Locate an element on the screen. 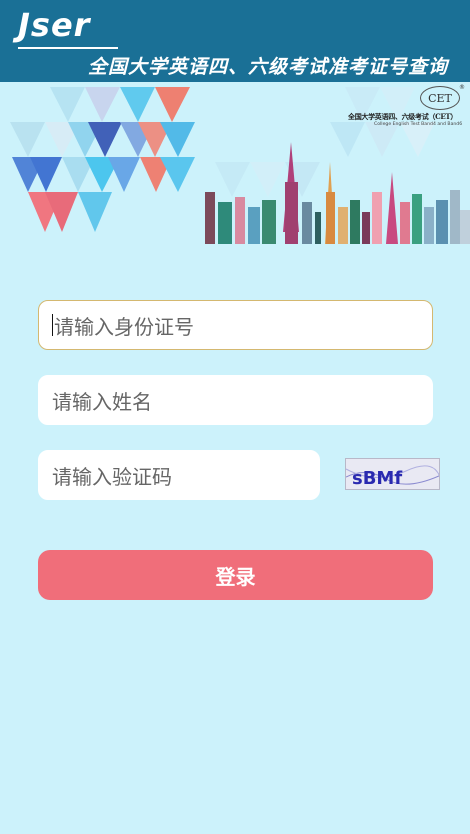 Image resolution: width=470 pixels, height=834 pixels. cet-logo: CET is located at coordinates (440, 98).